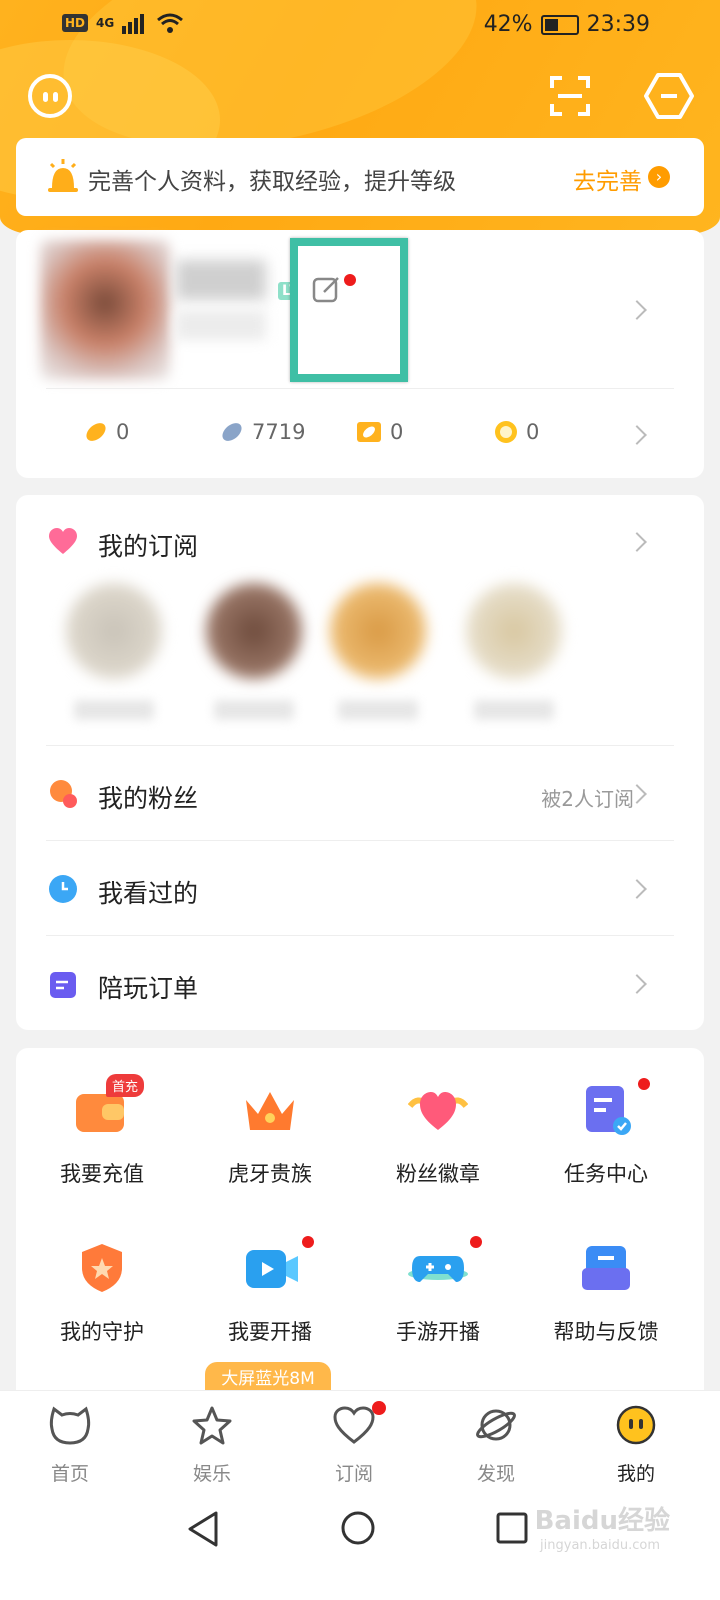 The image size is (720, 1600). I want to click on status-bar: HD 4G 42% 23:39, so click(360, 25).